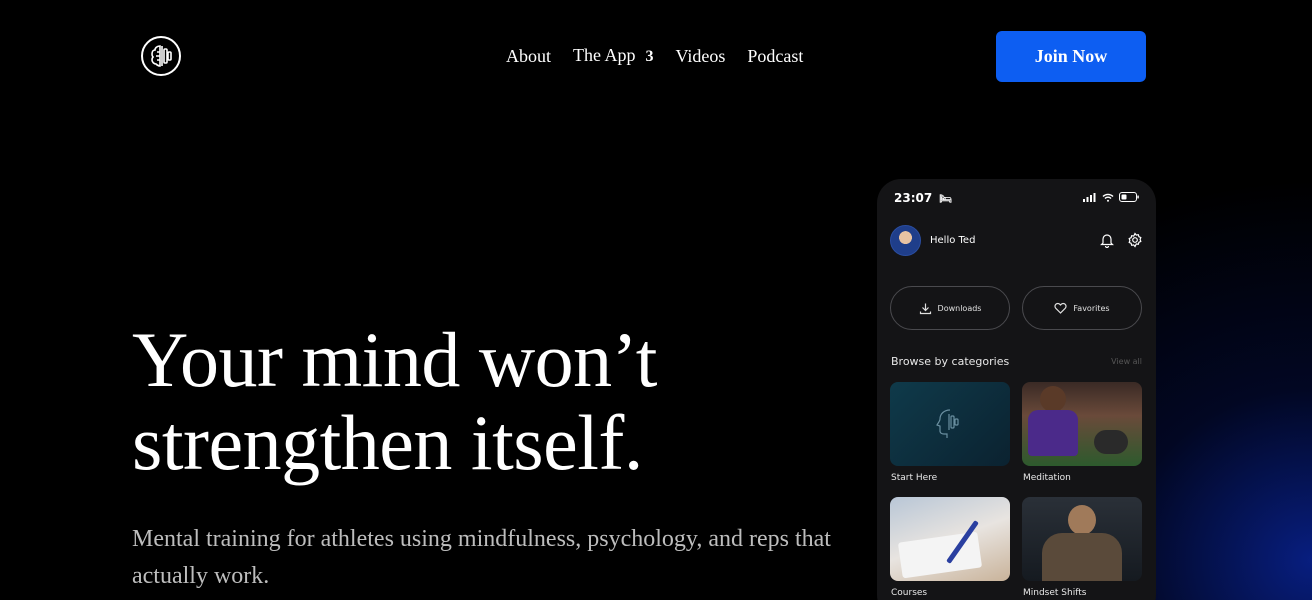 Image resolution: width=1312 pixels, height=600 pixels. I want to click on mindset-photo-body, so click(1082, 557).